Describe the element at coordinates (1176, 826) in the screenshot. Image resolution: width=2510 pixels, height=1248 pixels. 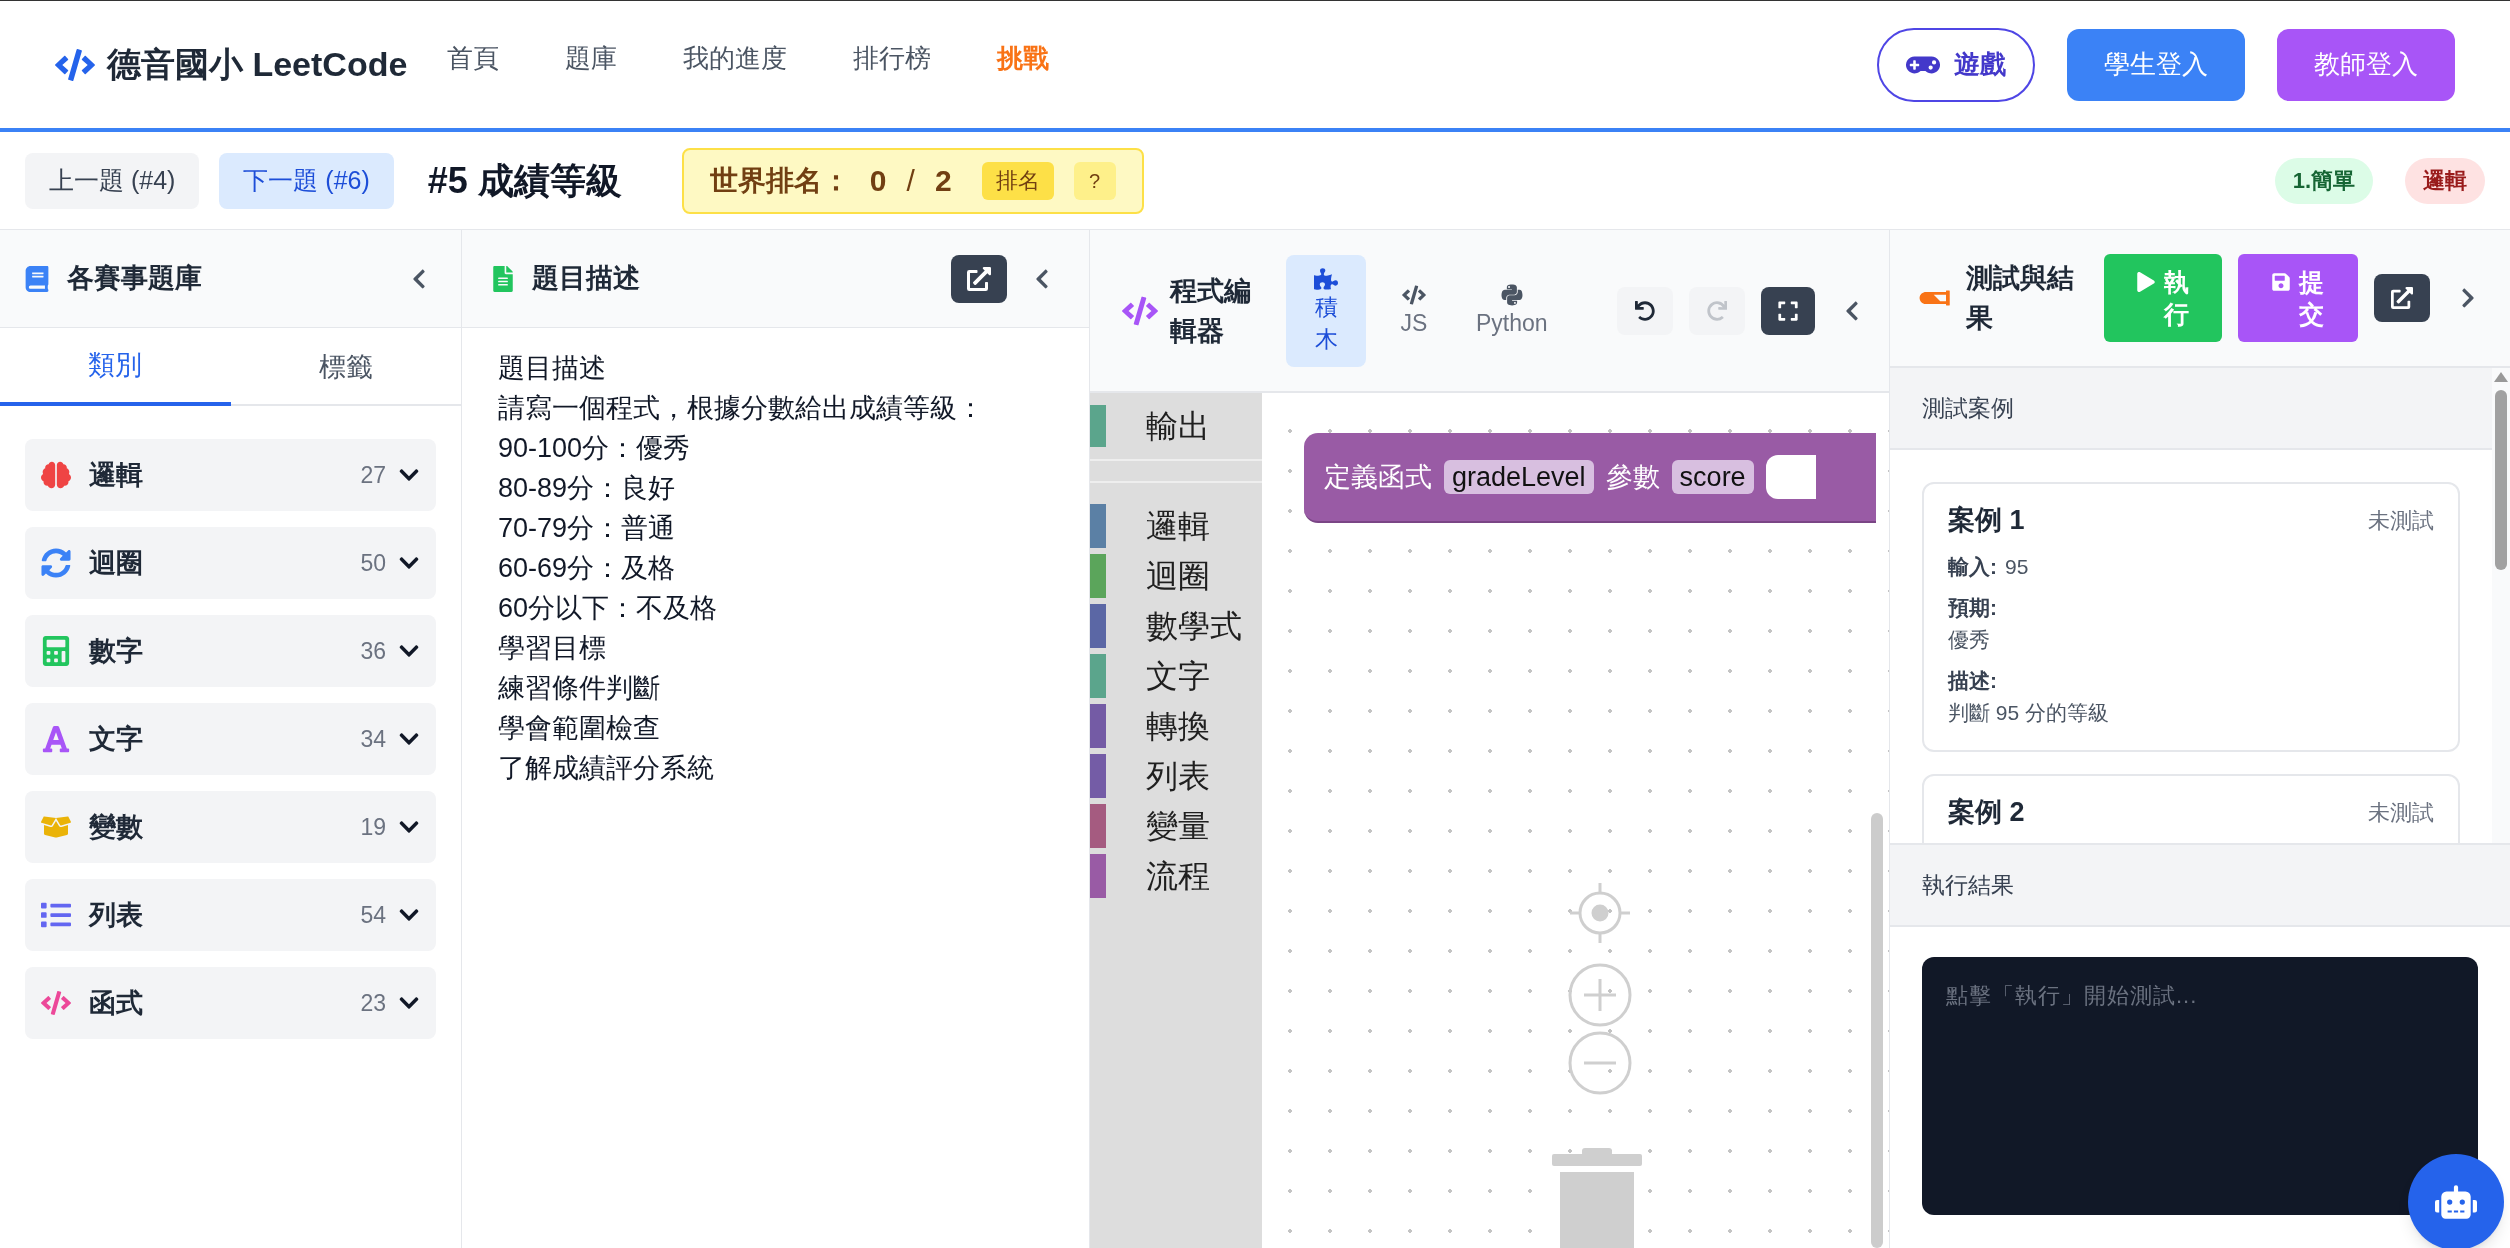
I see `toolbox-category: 變量` at that location.